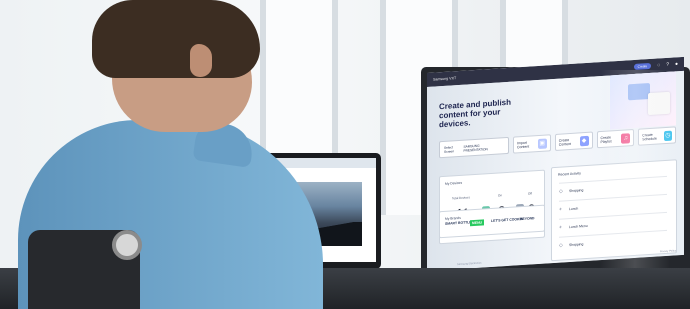 This screenshot has height=309, width=690. What do you see at coordinates (658, 65) in the screenshot?
I see `bell-icon: ◌` at bounding box center [658, 65].